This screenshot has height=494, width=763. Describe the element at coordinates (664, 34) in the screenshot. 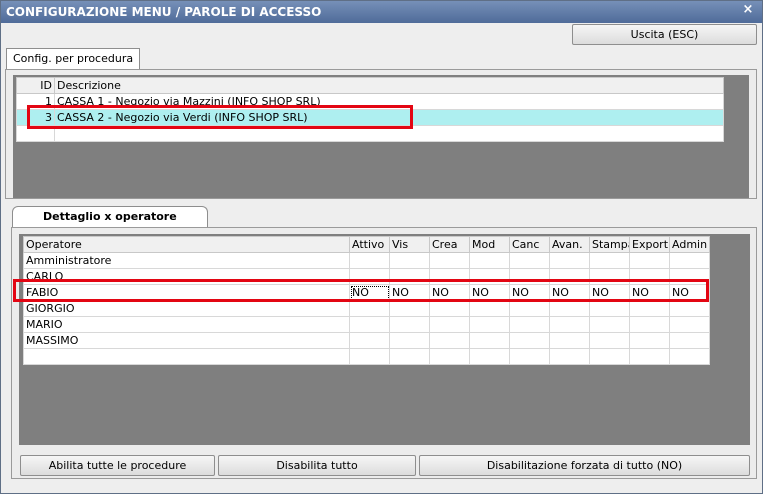

I see `exit-button: Uscita (ESC)` at that location.